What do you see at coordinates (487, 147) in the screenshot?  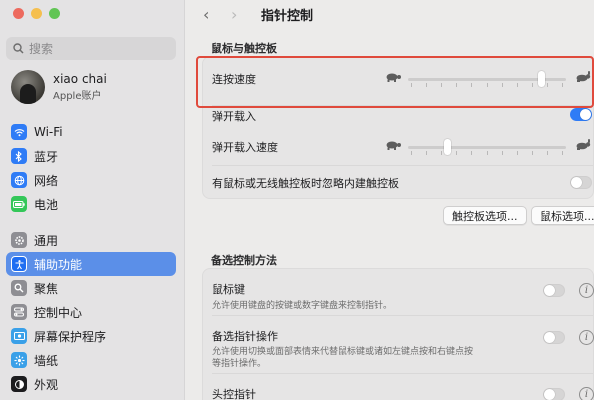 I see `spring-loading-speed-slider` at bounding box center [487, 147].